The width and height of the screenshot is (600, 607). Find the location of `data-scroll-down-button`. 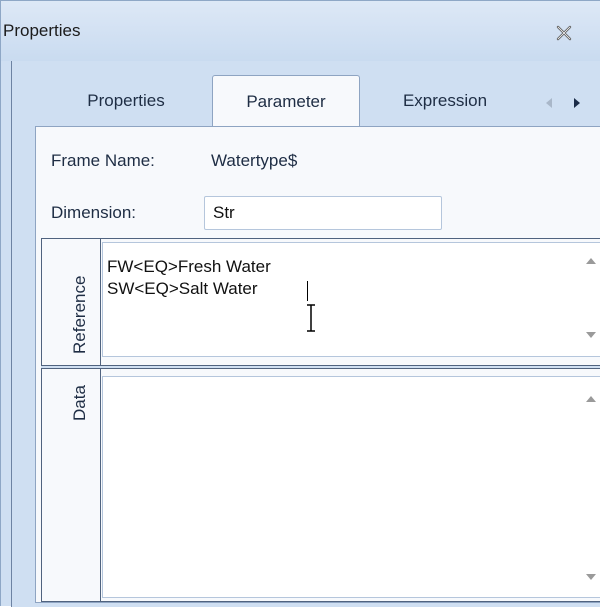

data-scroll-down-button is located at coordinates (590, 577).